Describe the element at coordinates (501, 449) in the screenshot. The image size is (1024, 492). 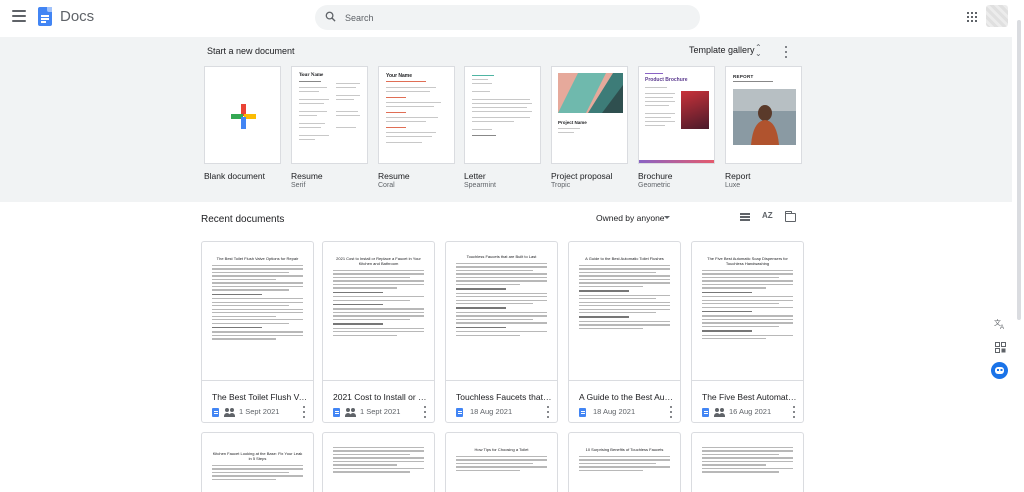
I see `doc-preview-heading: How Tips for Choosing a Toilet` at that location.